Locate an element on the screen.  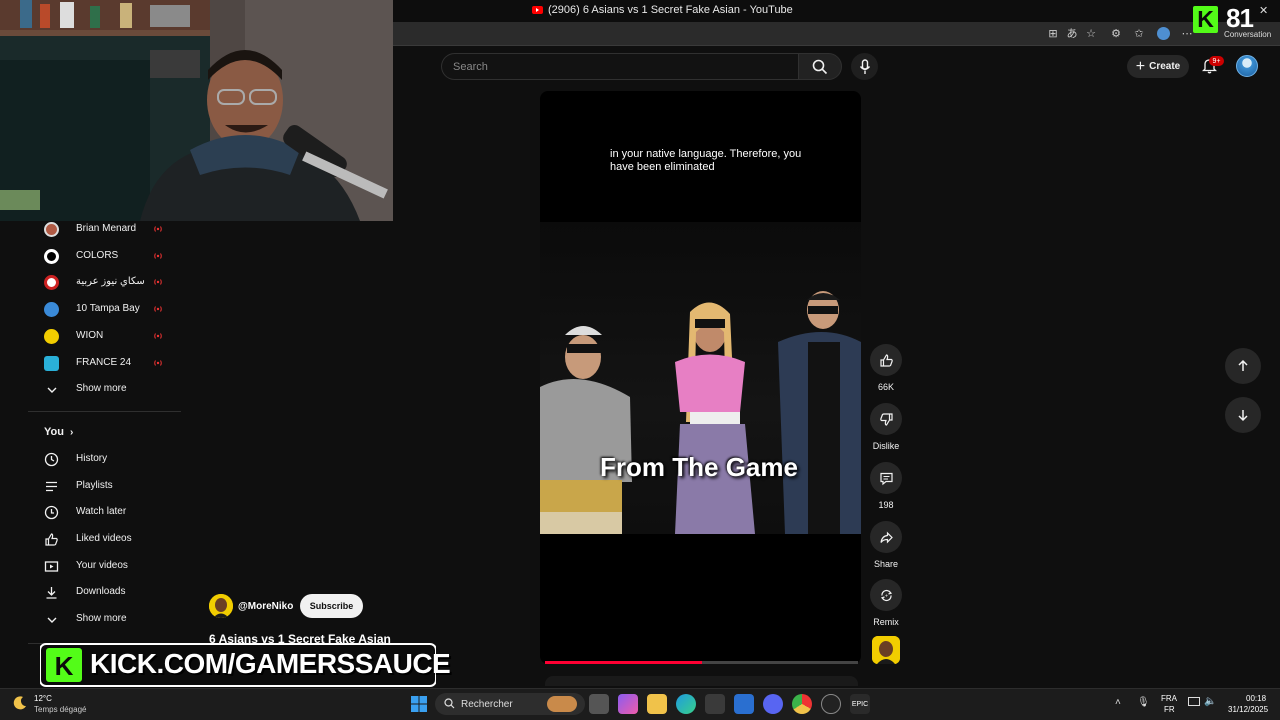
next-short-preview is located at coordinates (701, 681).